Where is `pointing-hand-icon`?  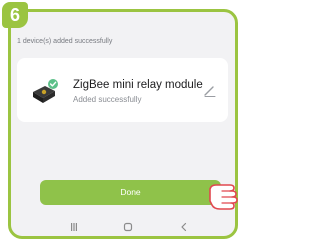
pointing-hand-icon is located at coordinates (223, 197).